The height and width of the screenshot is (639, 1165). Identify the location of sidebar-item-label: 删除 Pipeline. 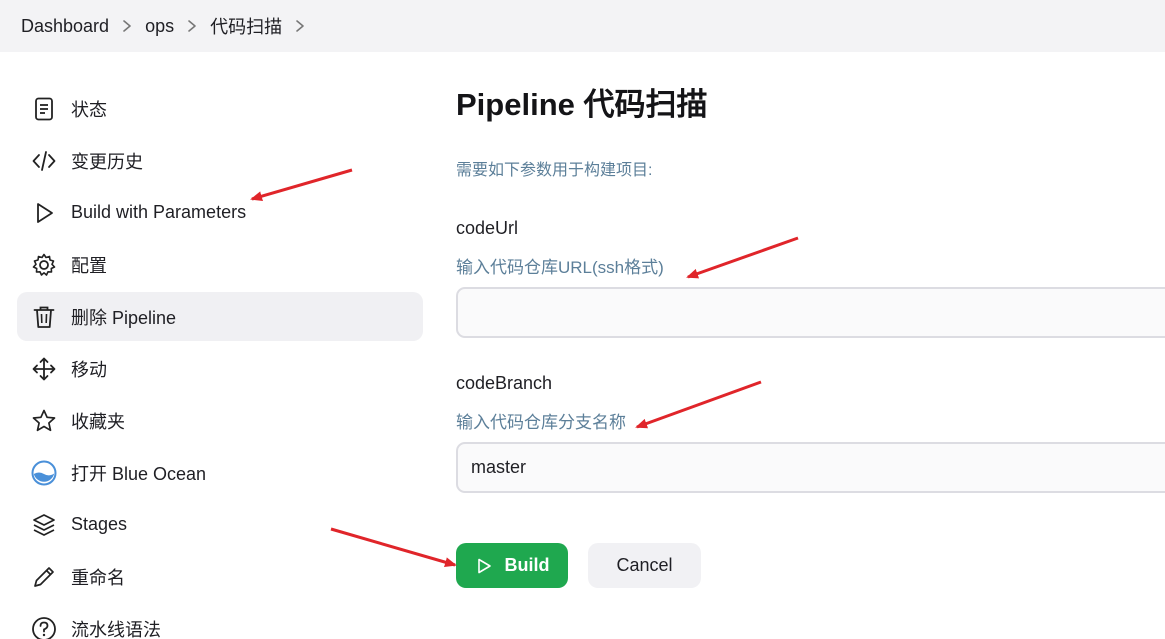
(124, 317).